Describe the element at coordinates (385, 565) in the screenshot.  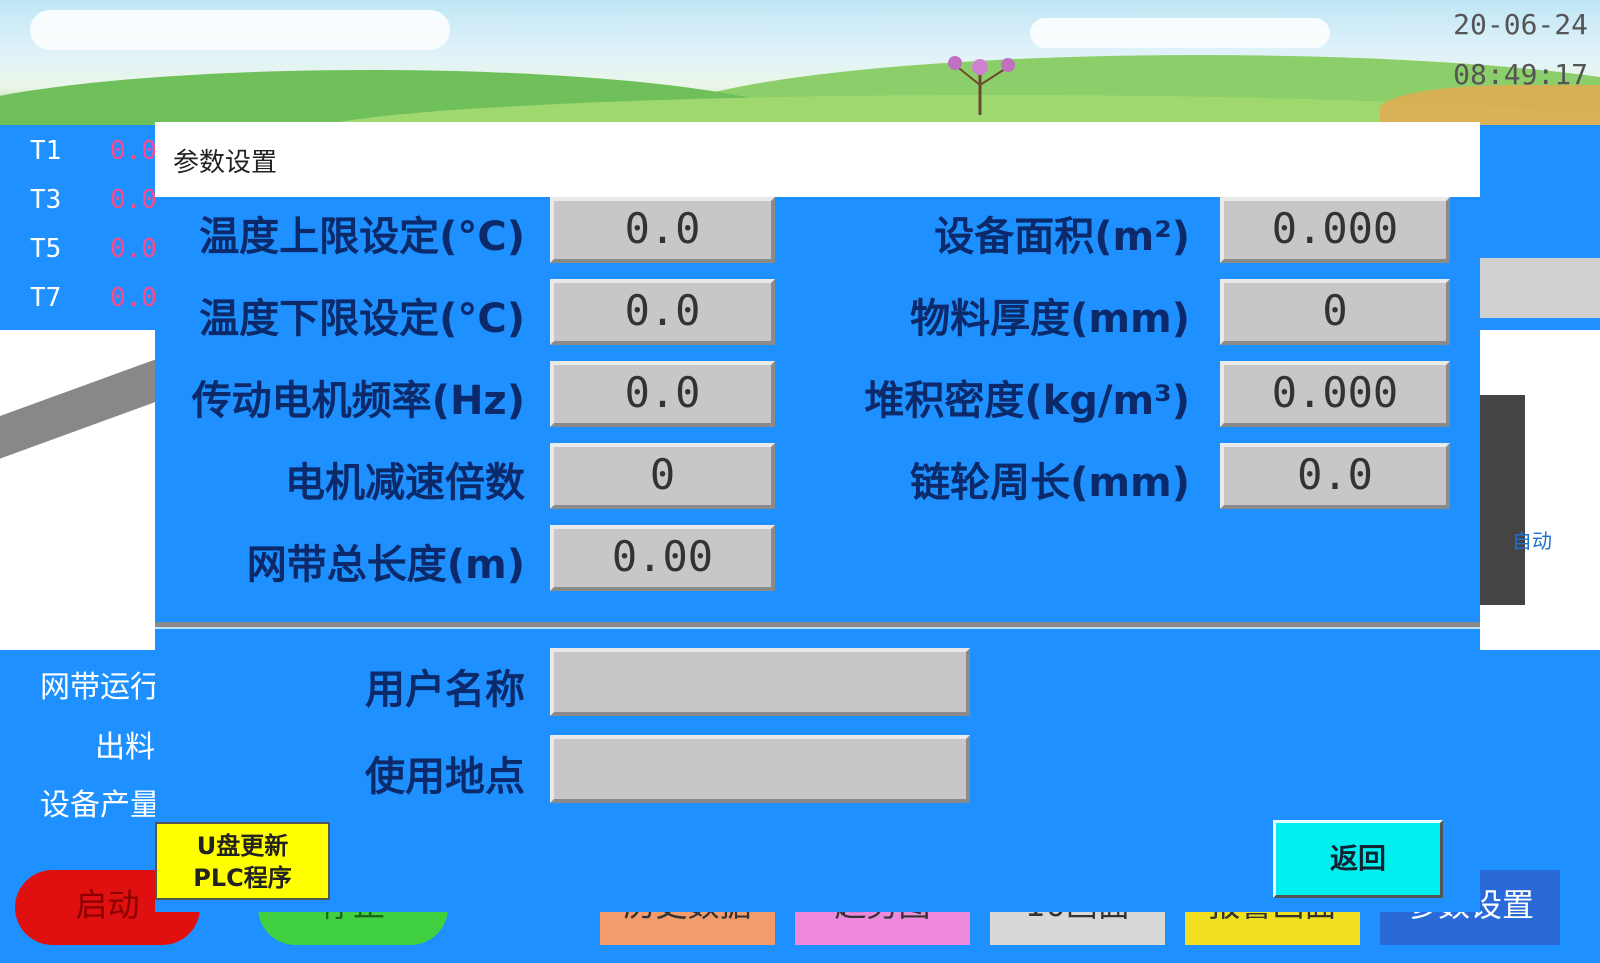
I see `belt-length-label: 网带总长度(m)` at that location.